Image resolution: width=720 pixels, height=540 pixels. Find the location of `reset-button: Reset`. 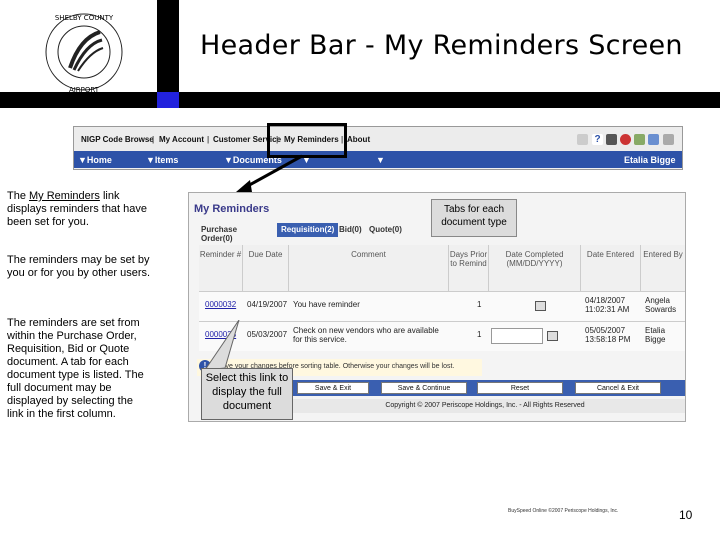

reset-button: Reset is located at coordinates (520, 388).